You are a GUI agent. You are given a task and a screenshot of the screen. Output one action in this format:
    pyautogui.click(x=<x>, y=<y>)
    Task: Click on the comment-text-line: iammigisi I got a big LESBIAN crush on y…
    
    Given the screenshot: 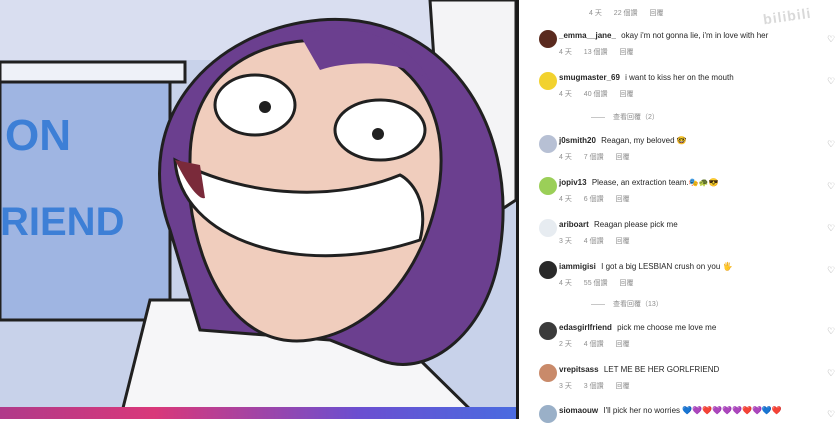 What is the action you would take?
    pyautogui.click(x=699, y=266)
    